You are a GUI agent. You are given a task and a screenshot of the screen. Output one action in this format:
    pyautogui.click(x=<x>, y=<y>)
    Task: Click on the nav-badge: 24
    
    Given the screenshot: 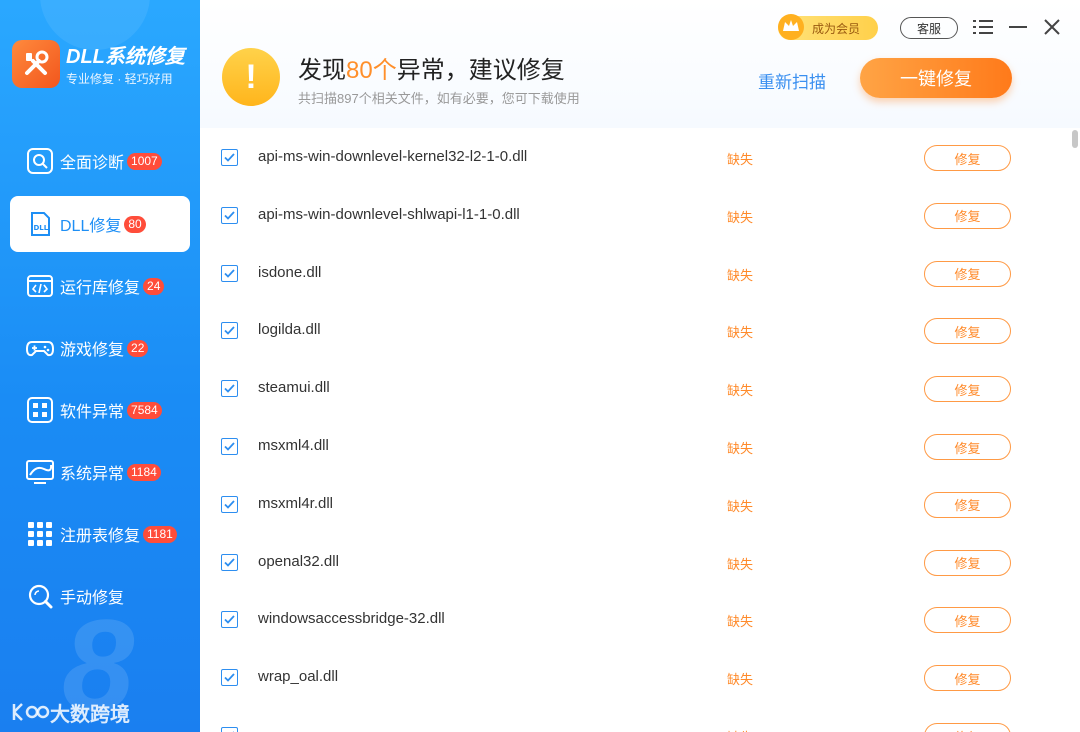 What is the action you would take?
    pyautogui.click(x=154, y=286)
    